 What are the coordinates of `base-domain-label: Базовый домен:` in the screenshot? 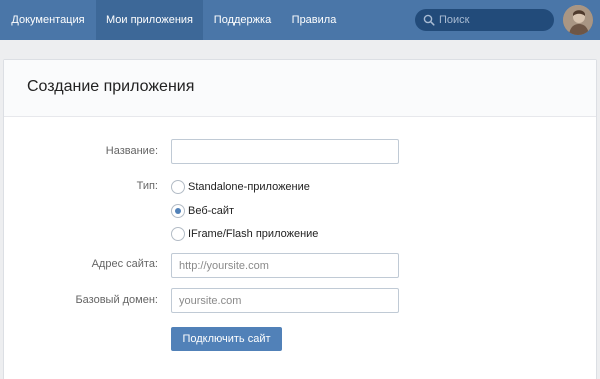 It's located at (116, 300).